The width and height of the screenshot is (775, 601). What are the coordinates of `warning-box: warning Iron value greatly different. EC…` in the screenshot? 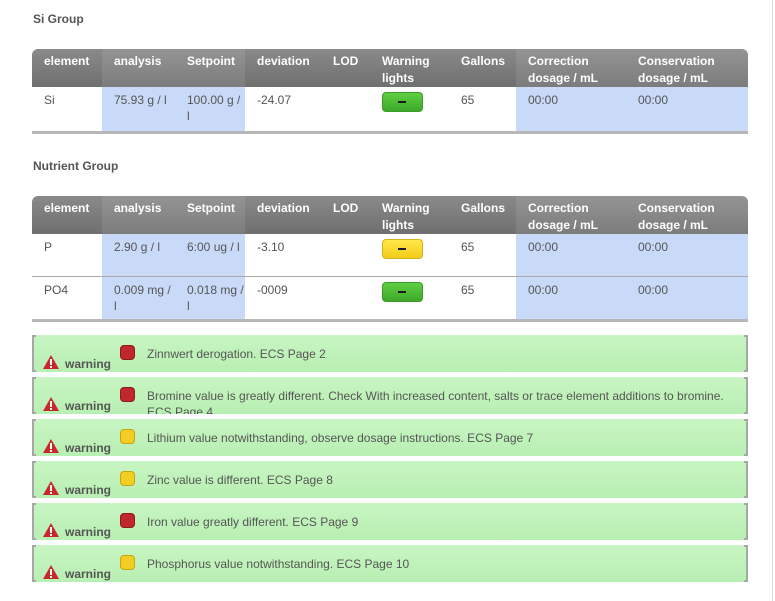 It's located at (390, 521).